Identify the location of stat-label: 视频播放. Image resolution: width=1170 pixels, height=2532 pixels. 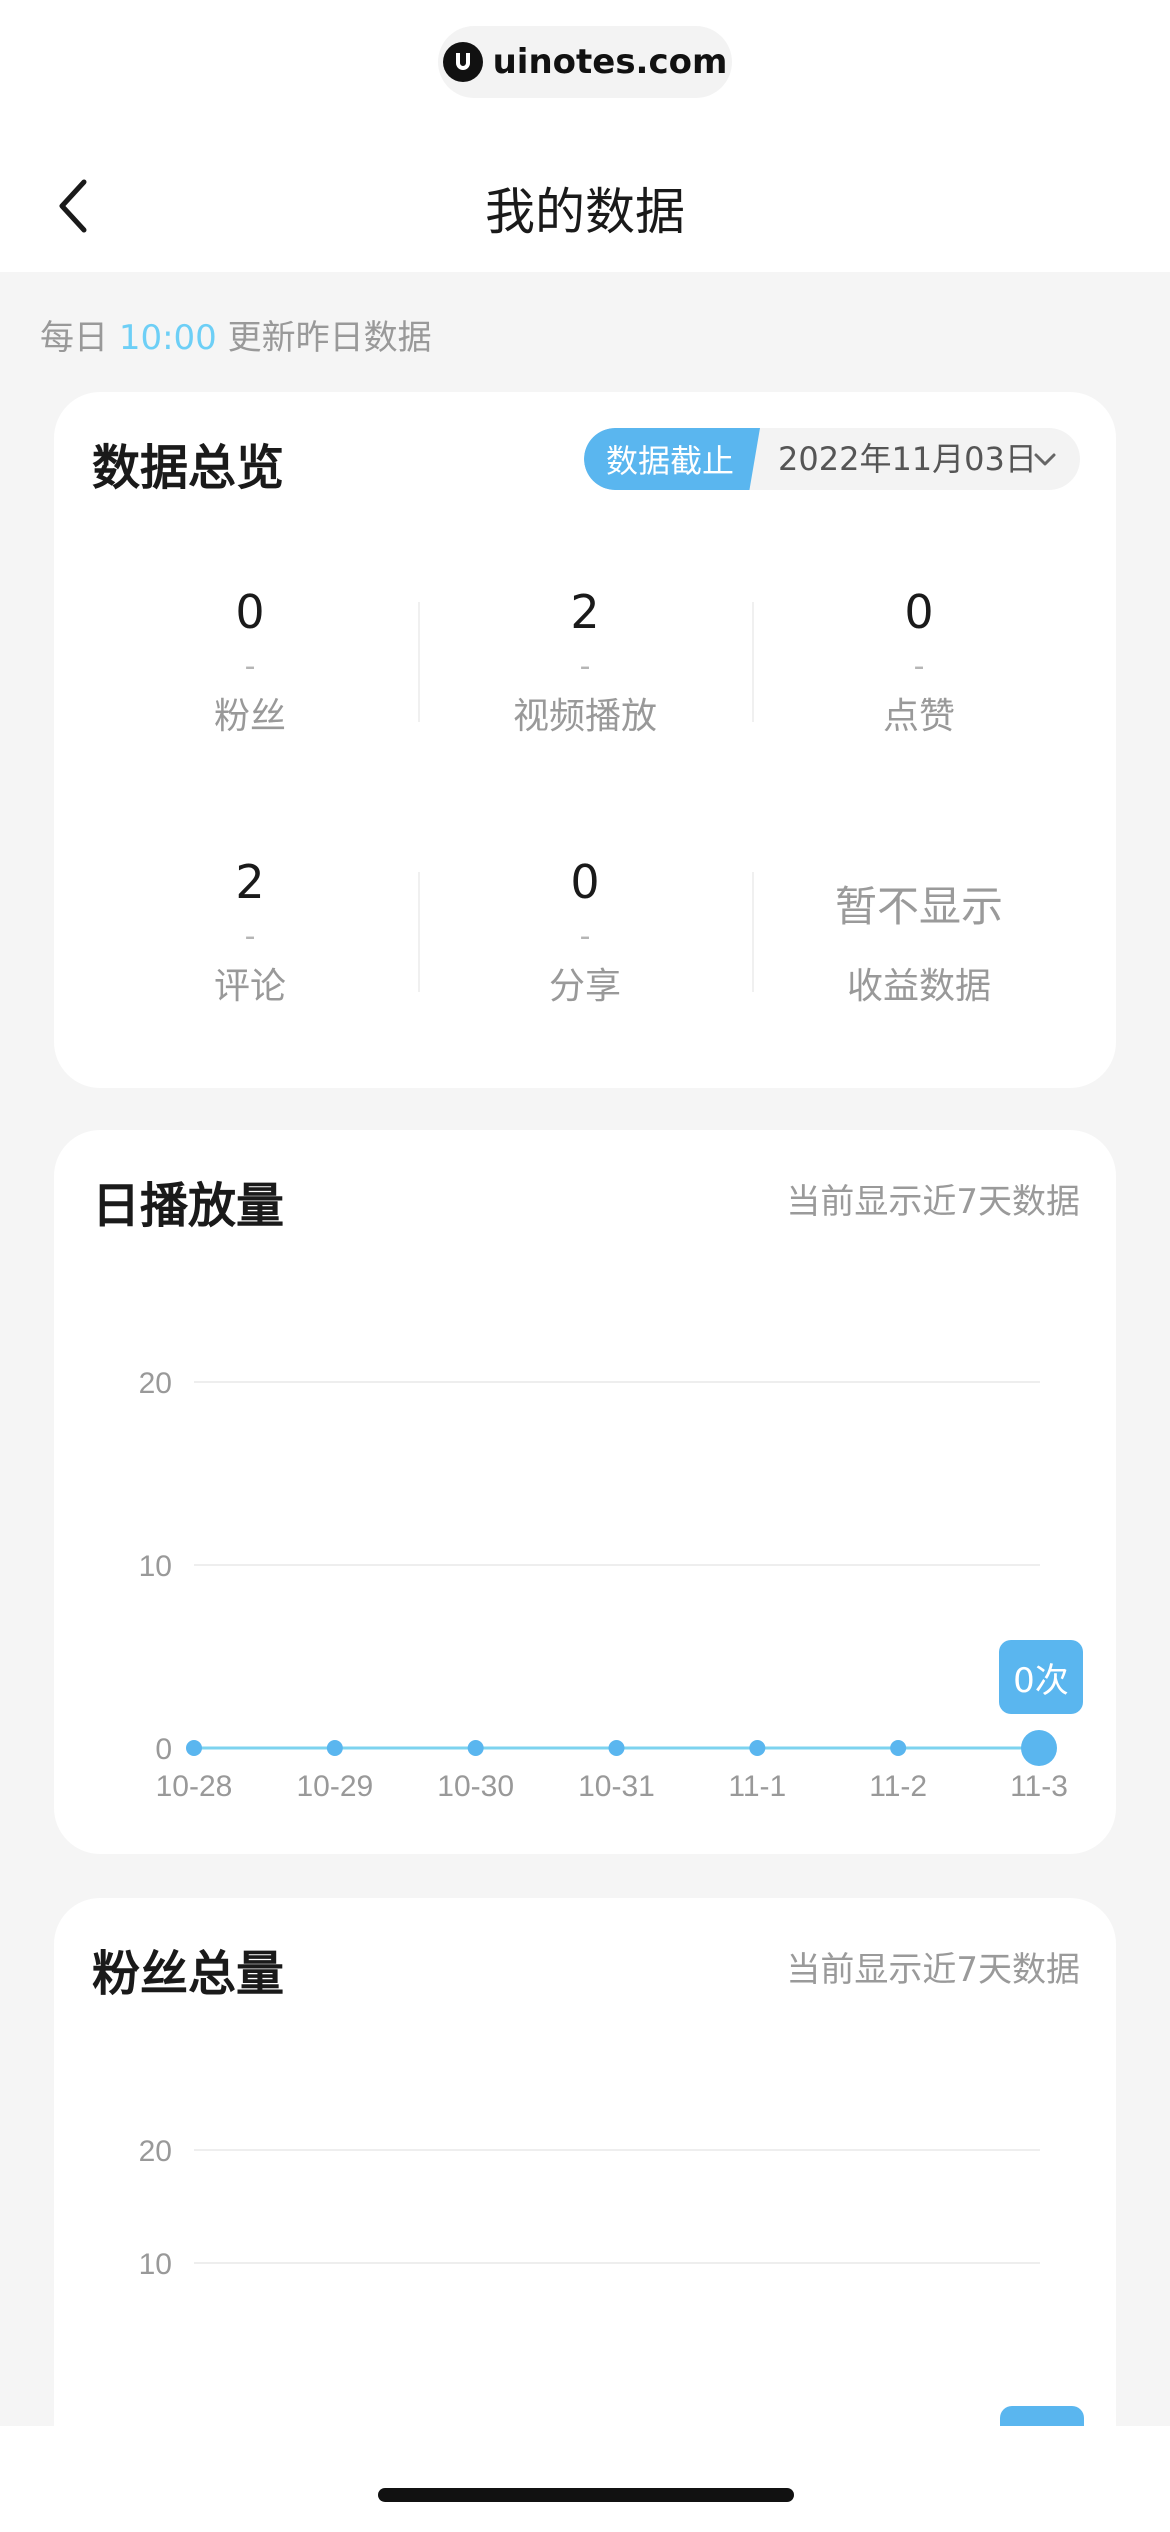
(584, 716).